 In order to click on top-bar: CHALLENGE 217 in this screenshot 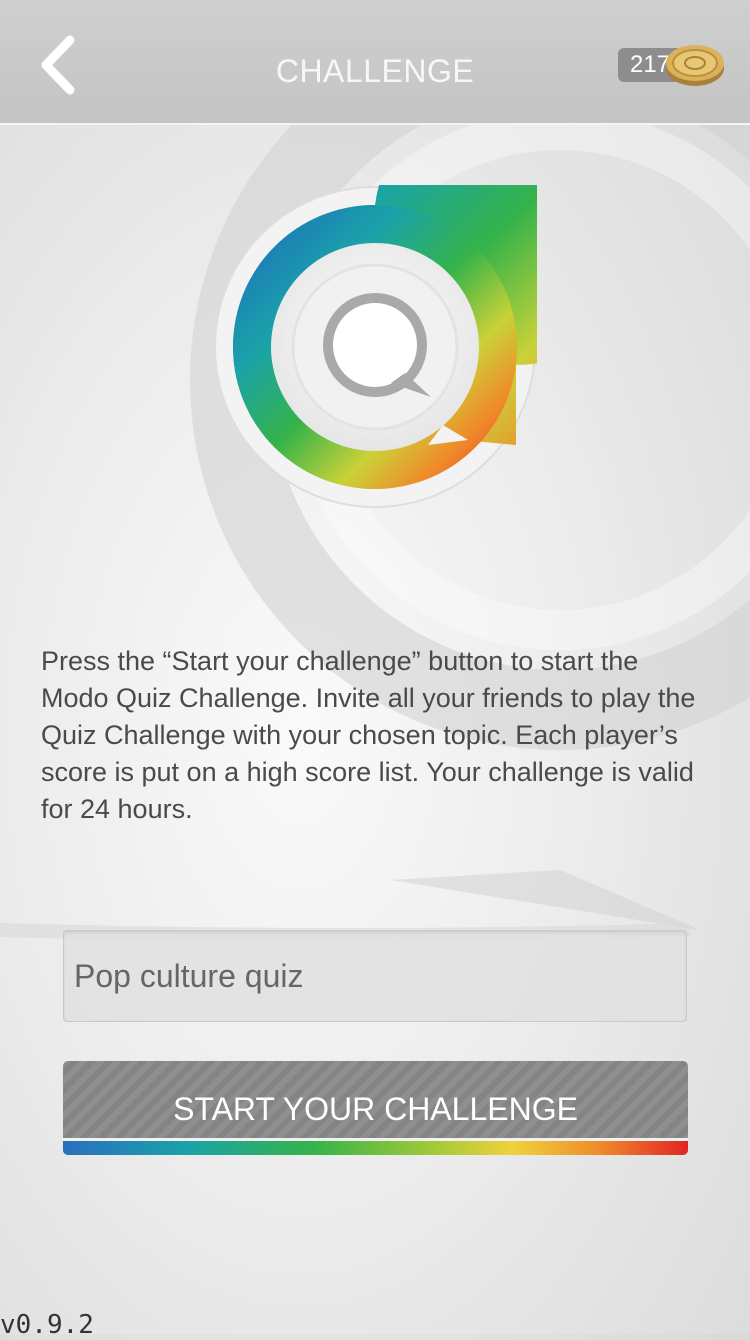, I will do `click(375, 62)`.